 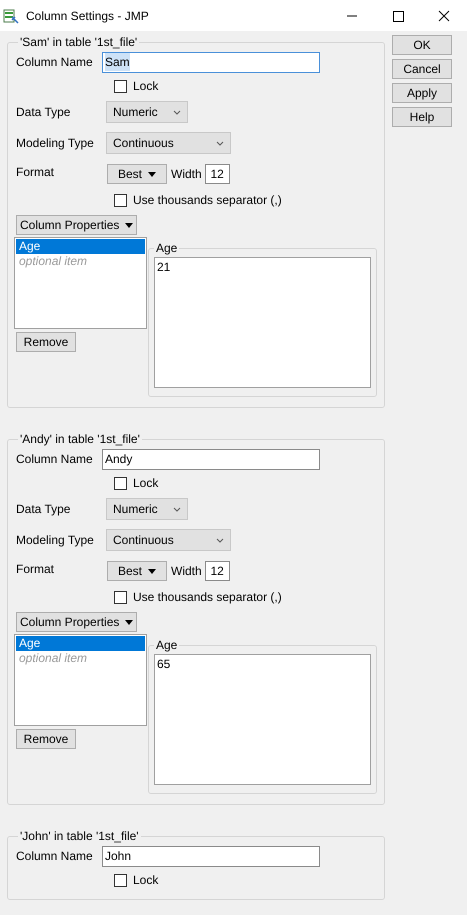 What do you see at coordinates (87, 16) in the screenshot?
I see `window-title: Column Settings - JMP` at bounding box center [87, 16].